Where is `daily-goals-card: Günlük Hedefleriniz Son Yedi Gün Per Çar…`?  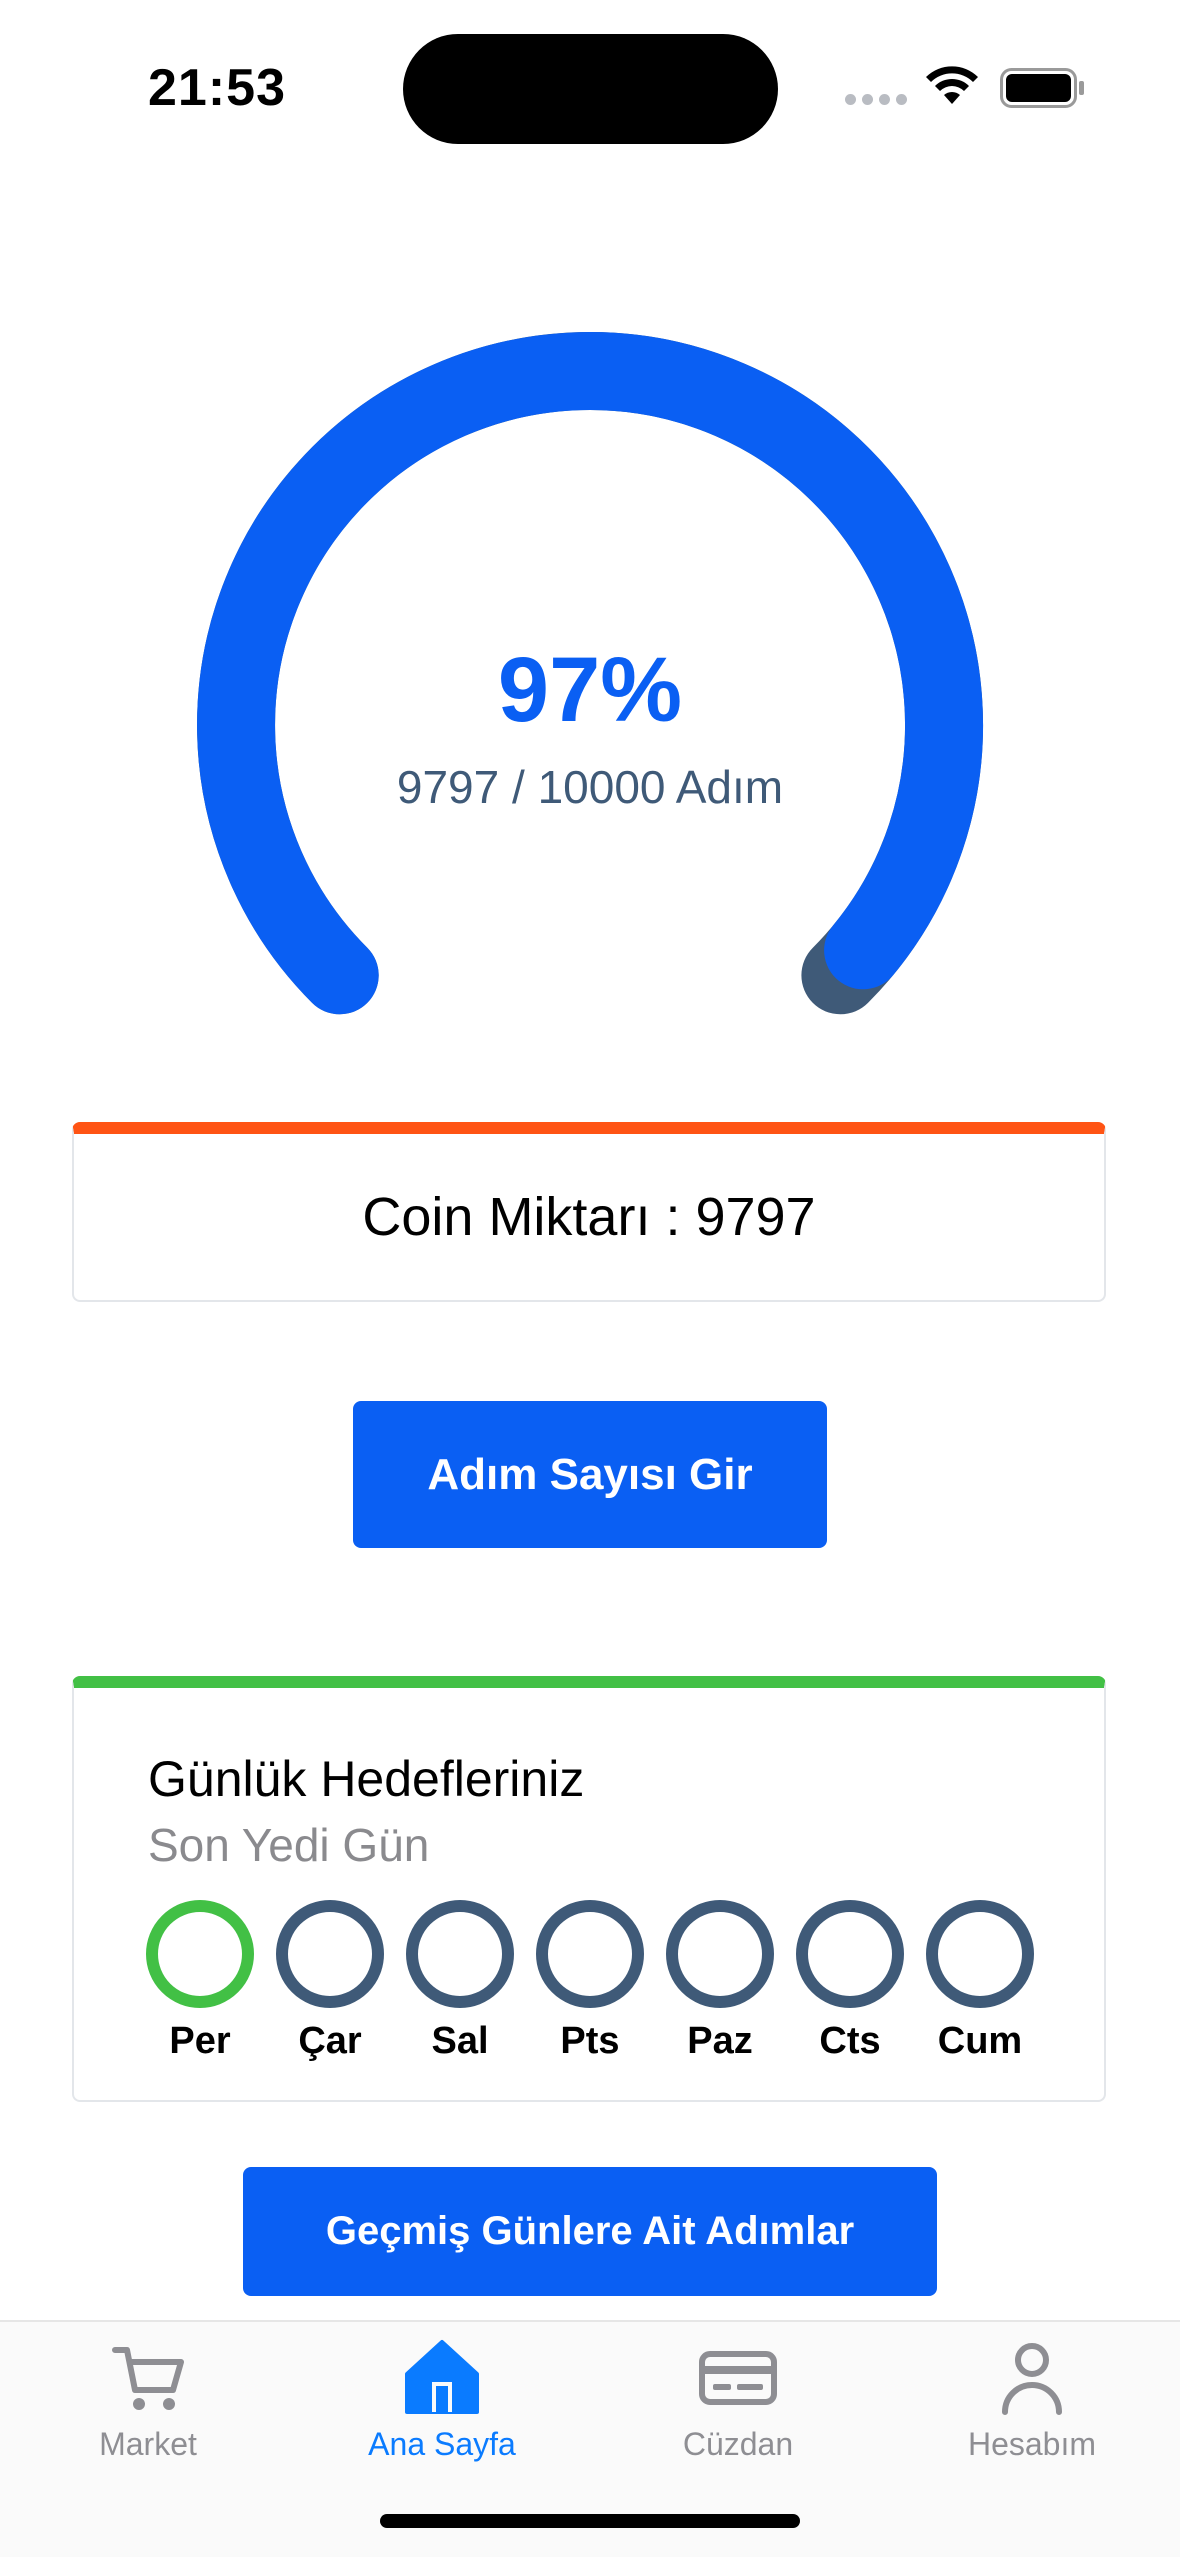 daily-goals-card: Günlük Hedefleriniz Son Yedi Gün Per Çar… is located at coordinates (589, 1889).